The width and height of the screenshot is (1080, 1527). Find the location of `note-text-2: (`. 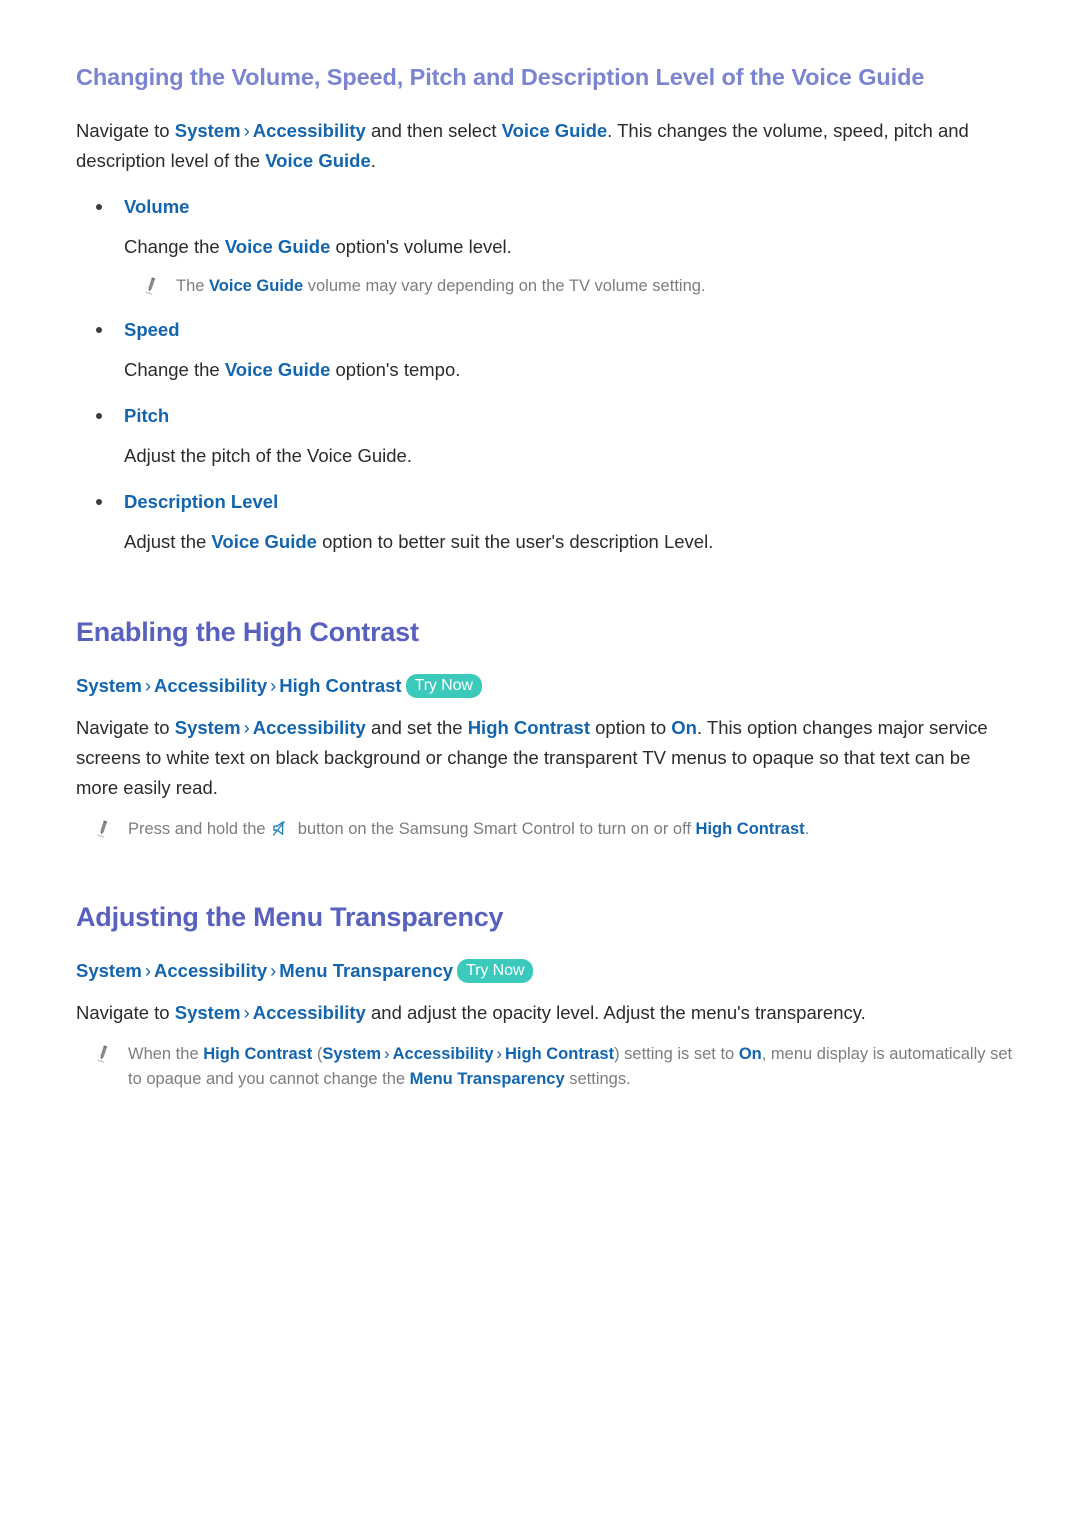

note-text-2: ( is located at coordinates (317, 1054).